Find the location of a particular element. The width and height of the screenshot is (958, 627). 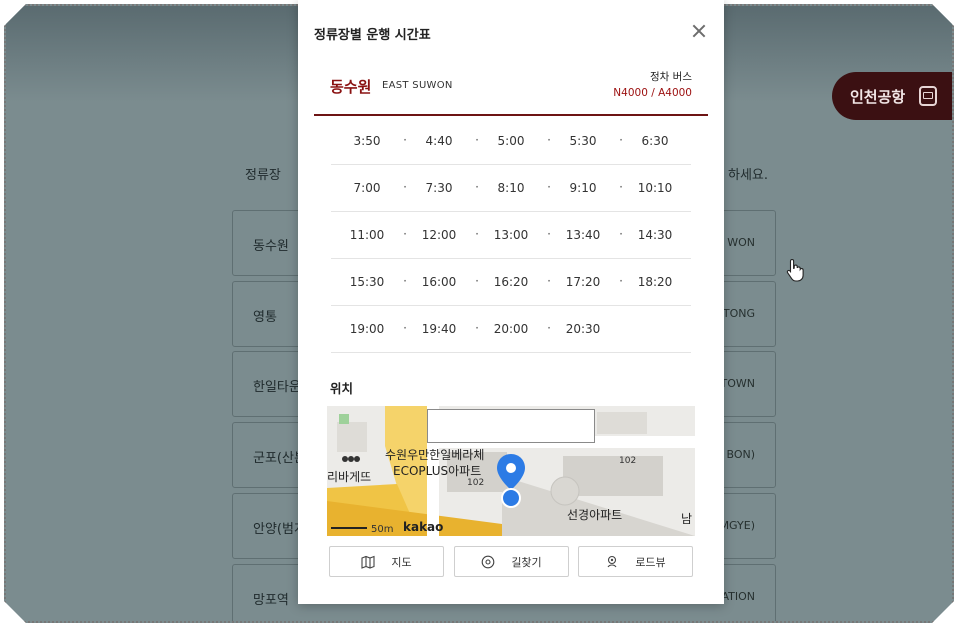

stop-section-hint: 하세요. is located at coordinates (748, 175).